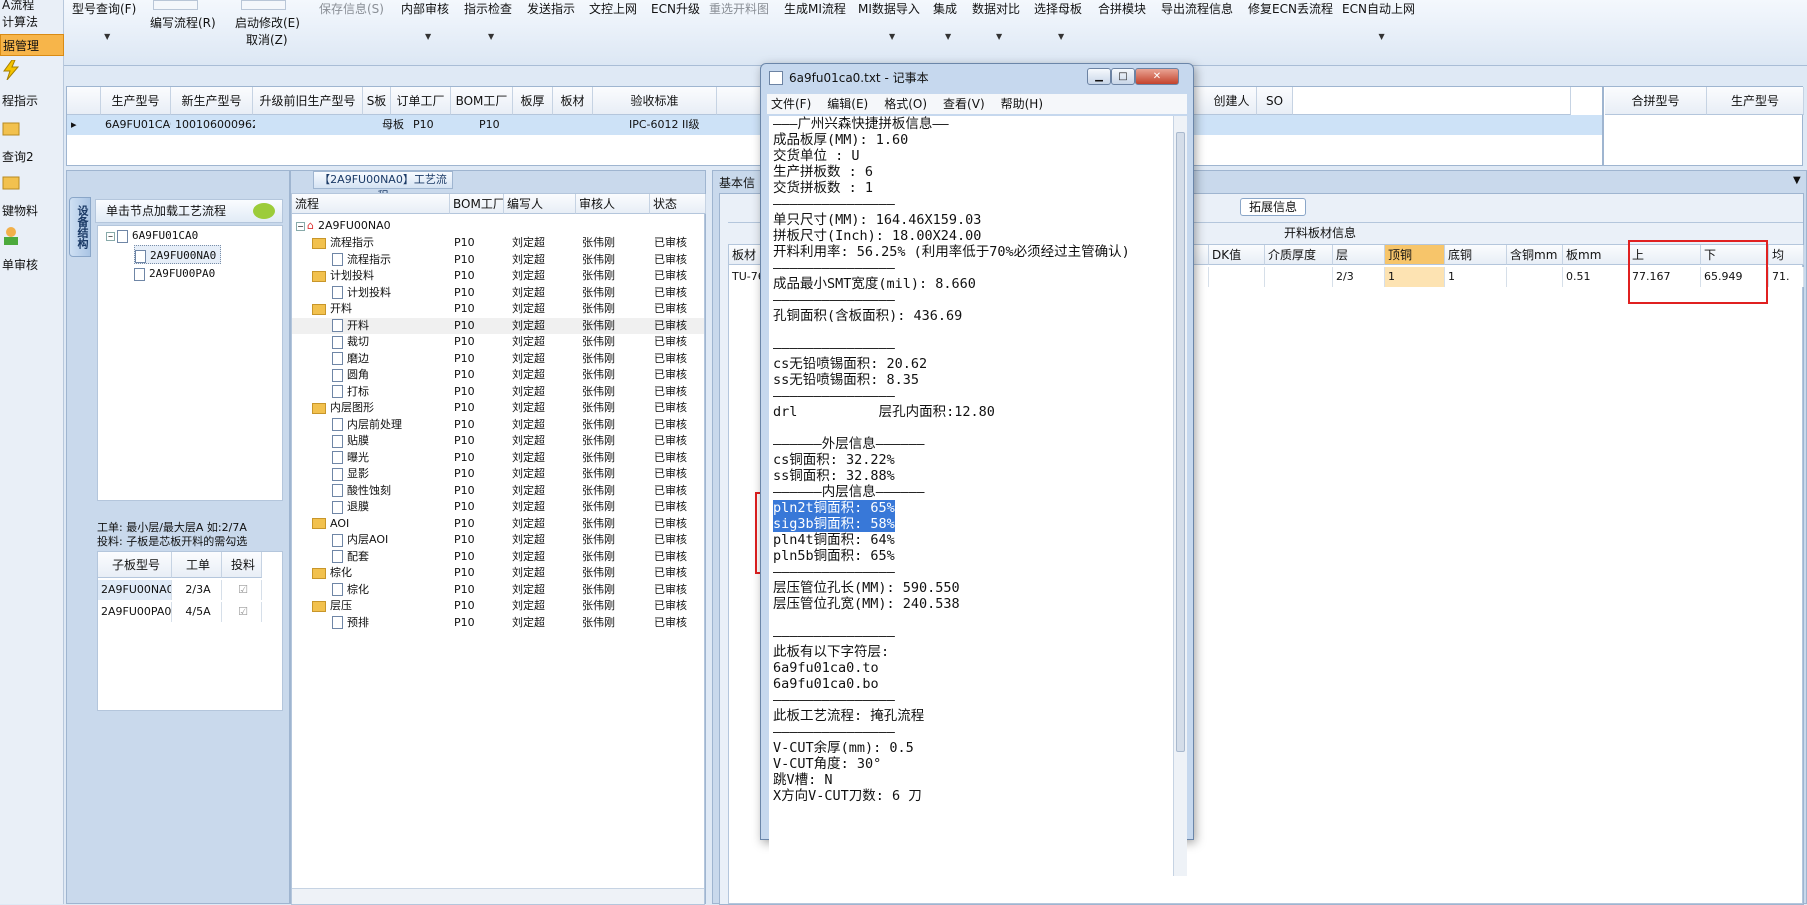 The height and width of the screenshot is (905, 1807). I want to click on selected-text: pln2t铜面积: 65%, so click(834, 508).